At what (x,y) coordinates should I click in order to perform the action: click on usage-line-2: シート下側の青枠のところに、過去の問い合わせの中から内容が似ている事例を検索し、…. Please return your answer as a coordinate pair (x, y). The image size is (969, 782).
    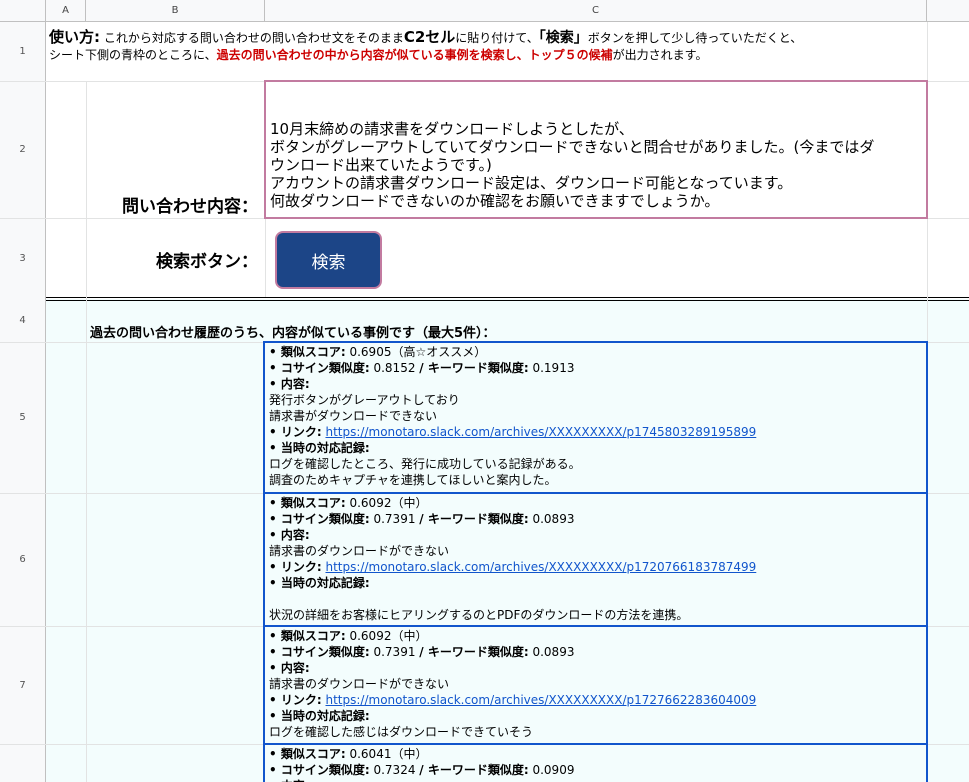
    Looking at the image, I should click on (425, 55).